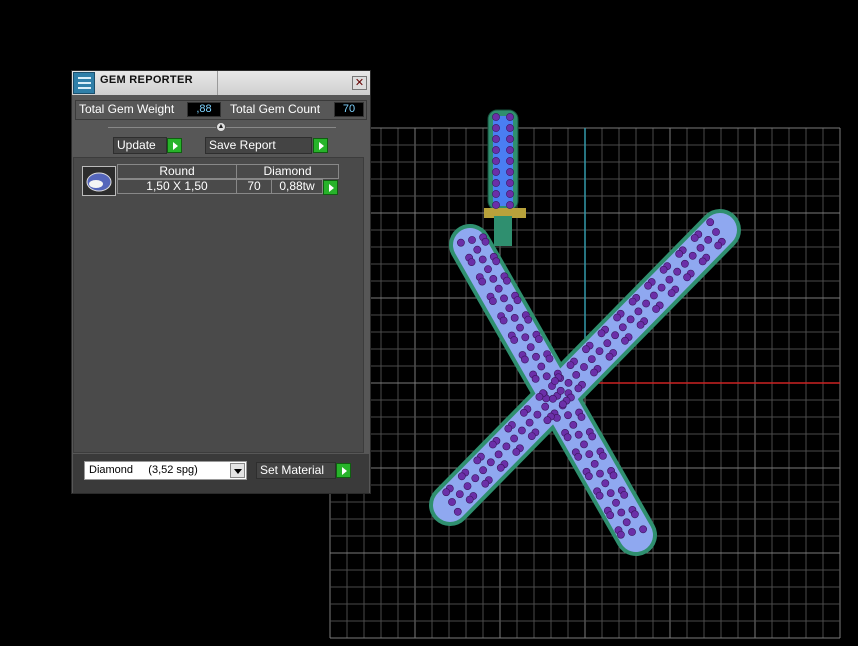  What do you see at coordinates (140, 145) in the screenshot?
I see `update-button: Update` at bounding box center [140, 145].